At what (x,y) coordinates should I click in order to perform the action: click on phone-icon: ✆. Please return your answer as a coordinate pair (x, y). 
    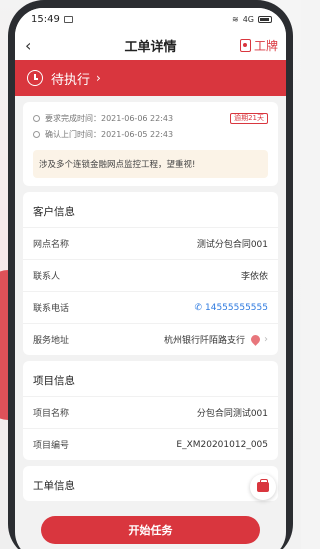
    Looking at the image, I should click on (198, 307).